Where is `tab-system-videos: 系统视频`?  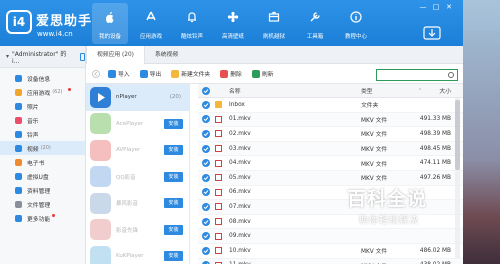 tab-system-videos: 系统视频 is located at coordinates (166, 55).